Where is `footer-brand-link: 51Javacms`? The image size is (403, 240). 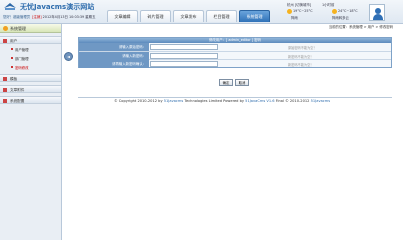 footer-brand-link: 51Javacms is located at coordinates (174, 101).